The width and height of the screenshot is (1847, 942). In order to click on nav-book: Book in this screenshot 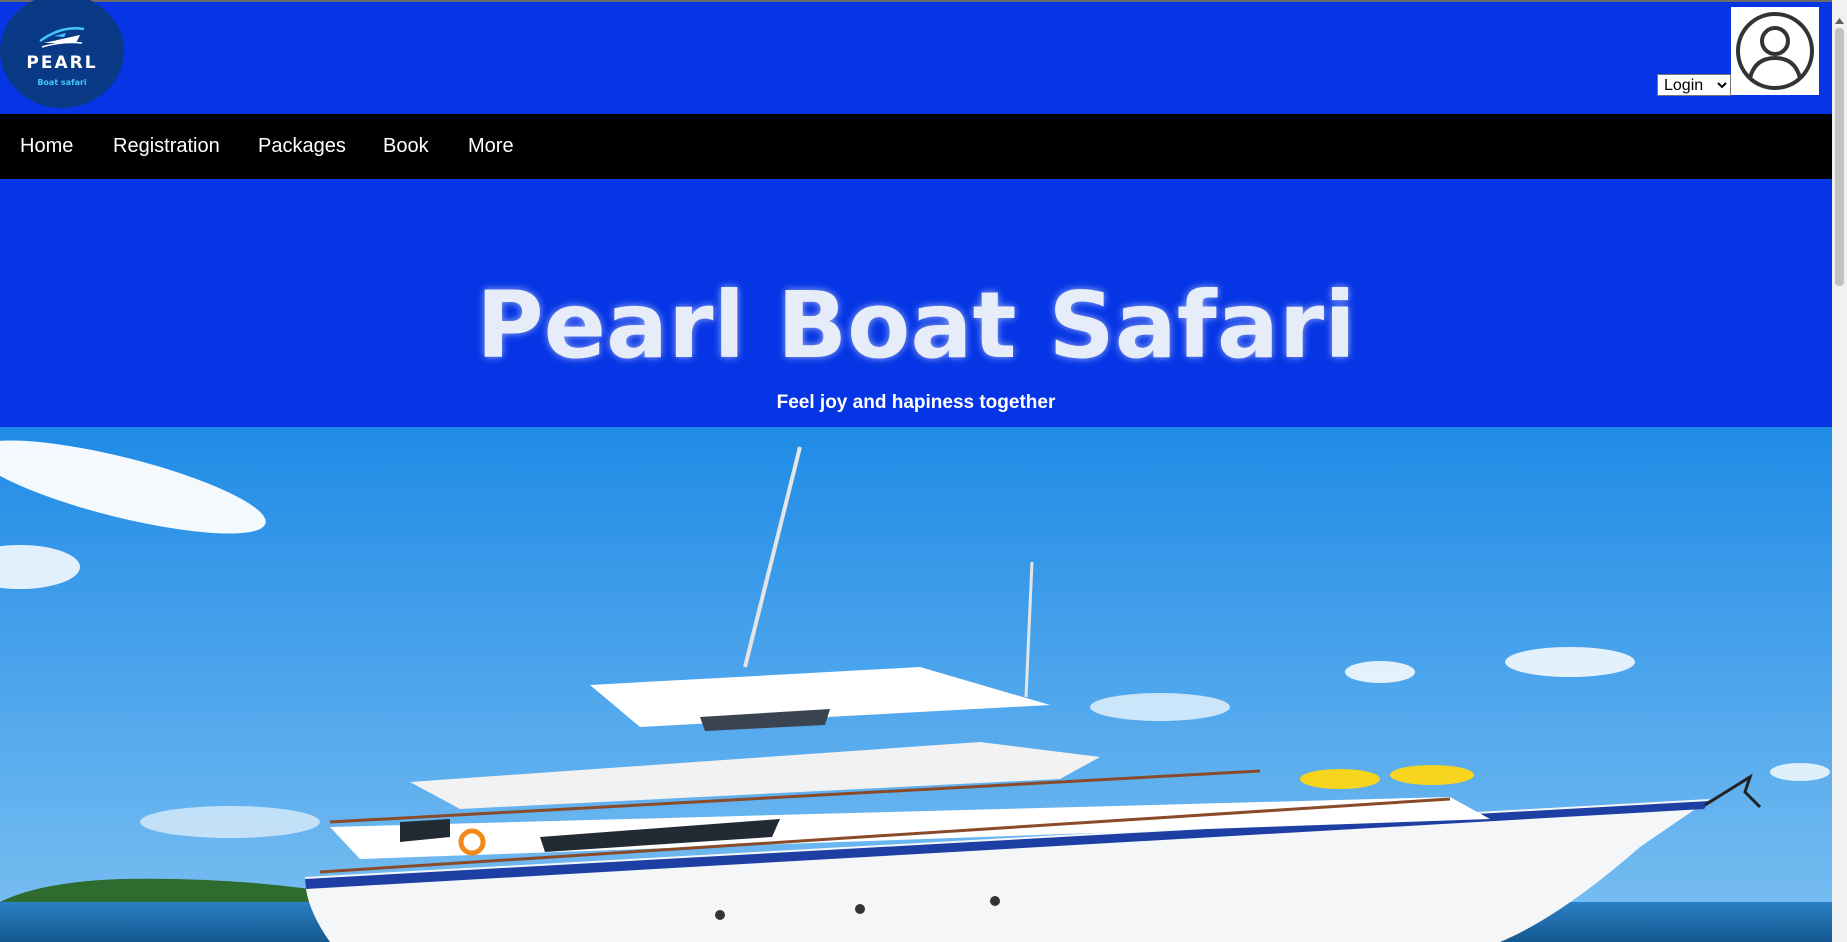, I will do `click(406, 146)`.